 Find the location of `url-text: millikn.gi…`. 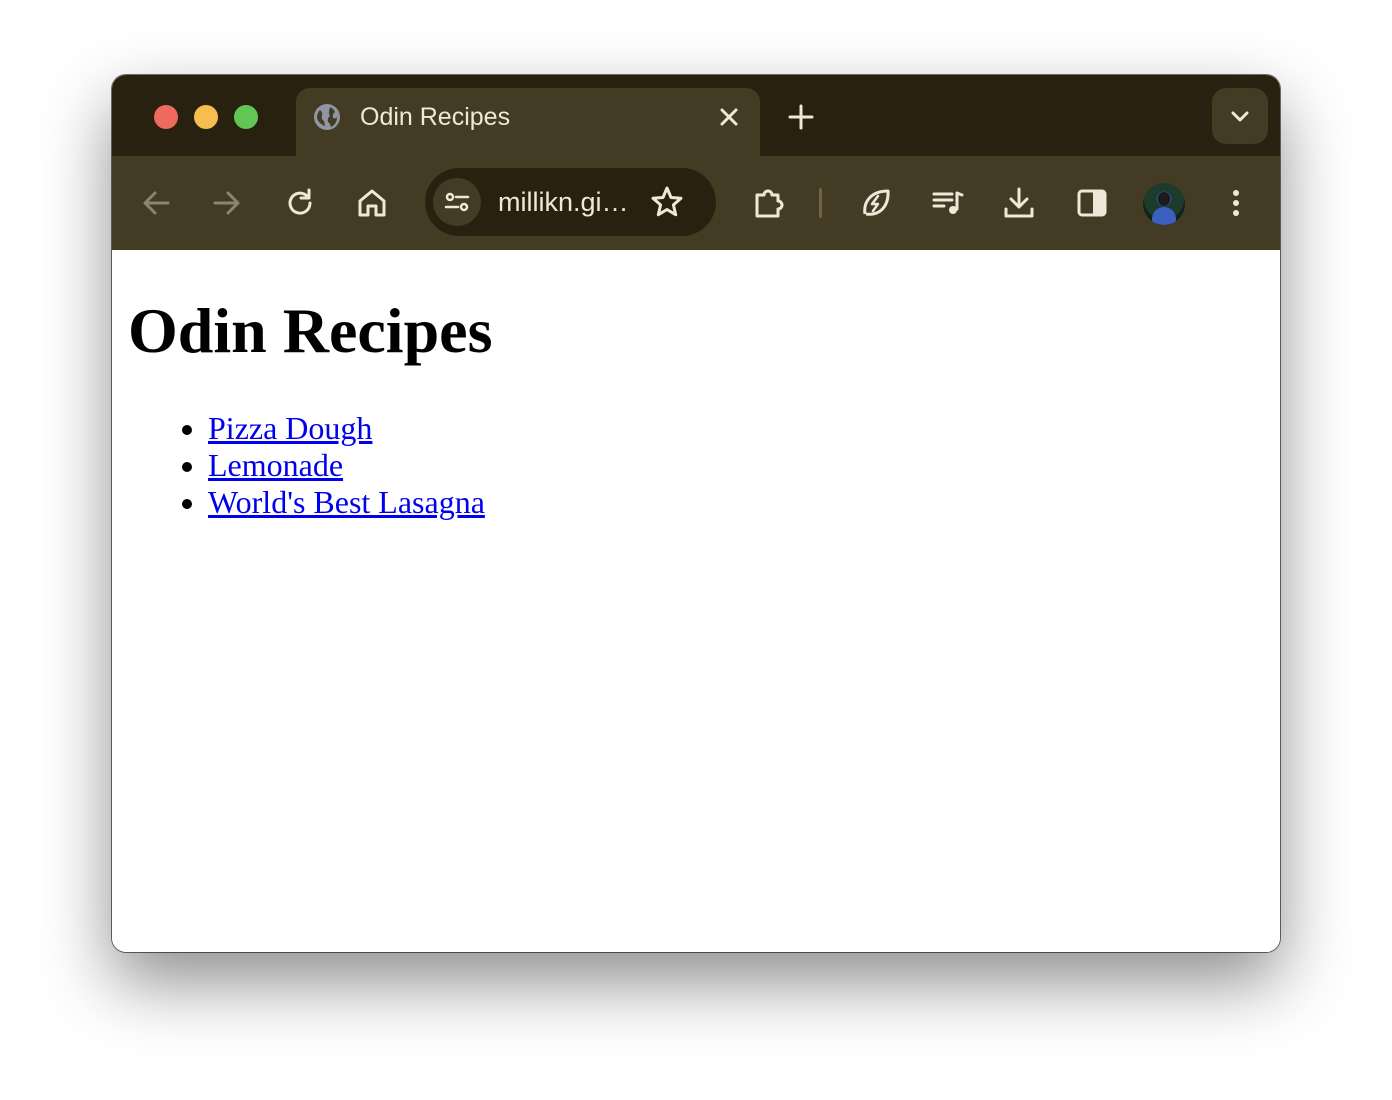

url-text: millikn.gi… is located at coordinates (563, 202).